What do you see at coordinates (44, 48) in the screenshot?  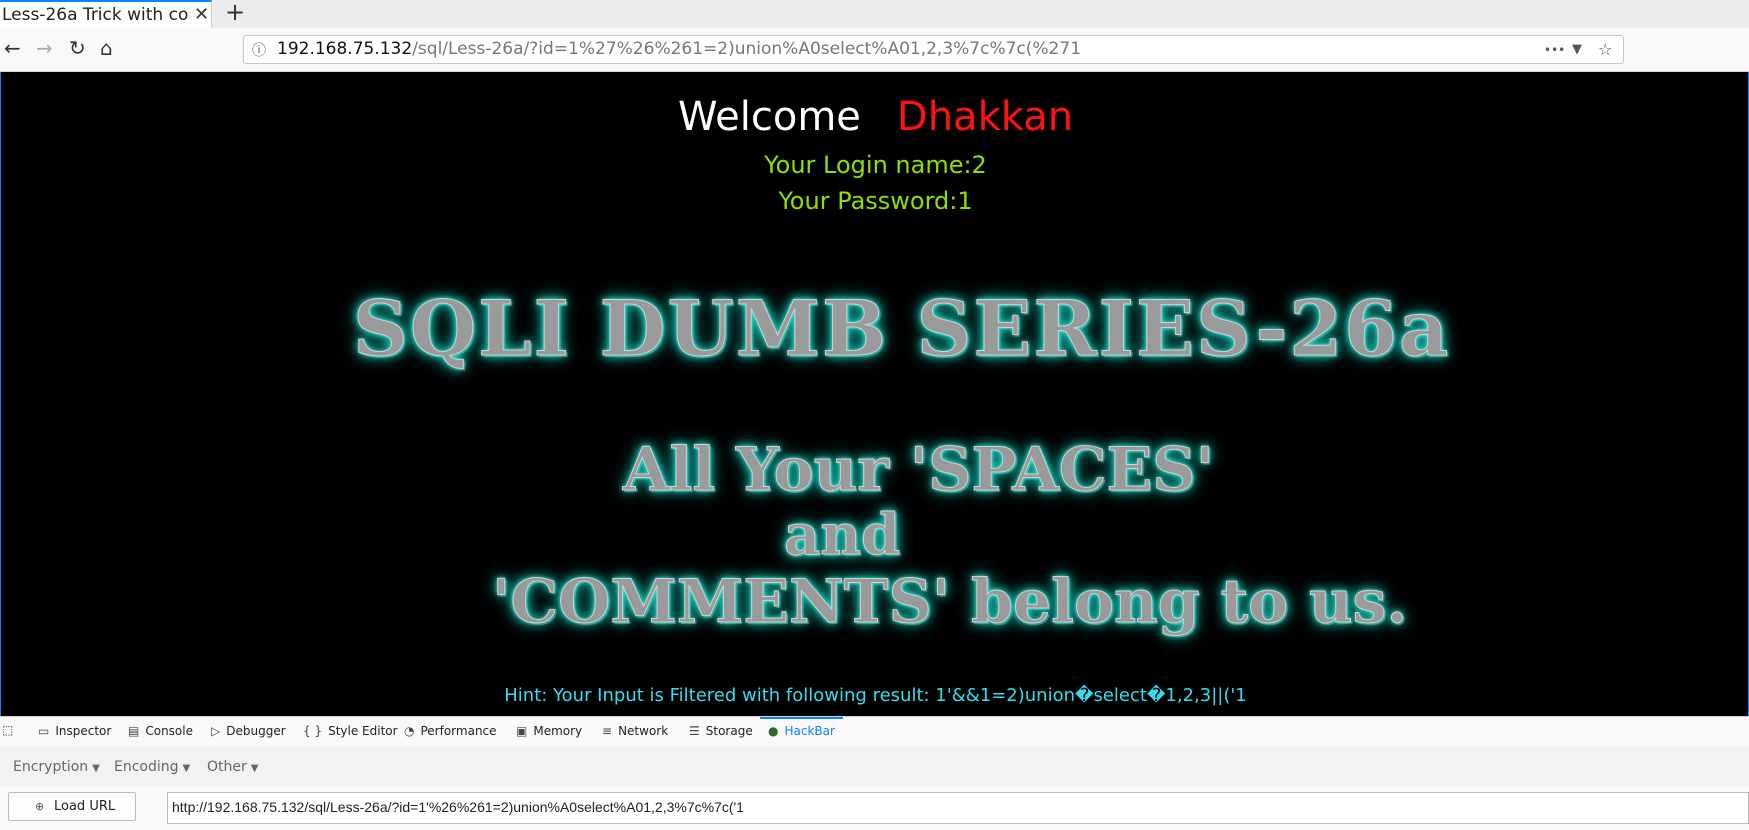 I see `forward-icon: →` at bounding box center [44, 48].